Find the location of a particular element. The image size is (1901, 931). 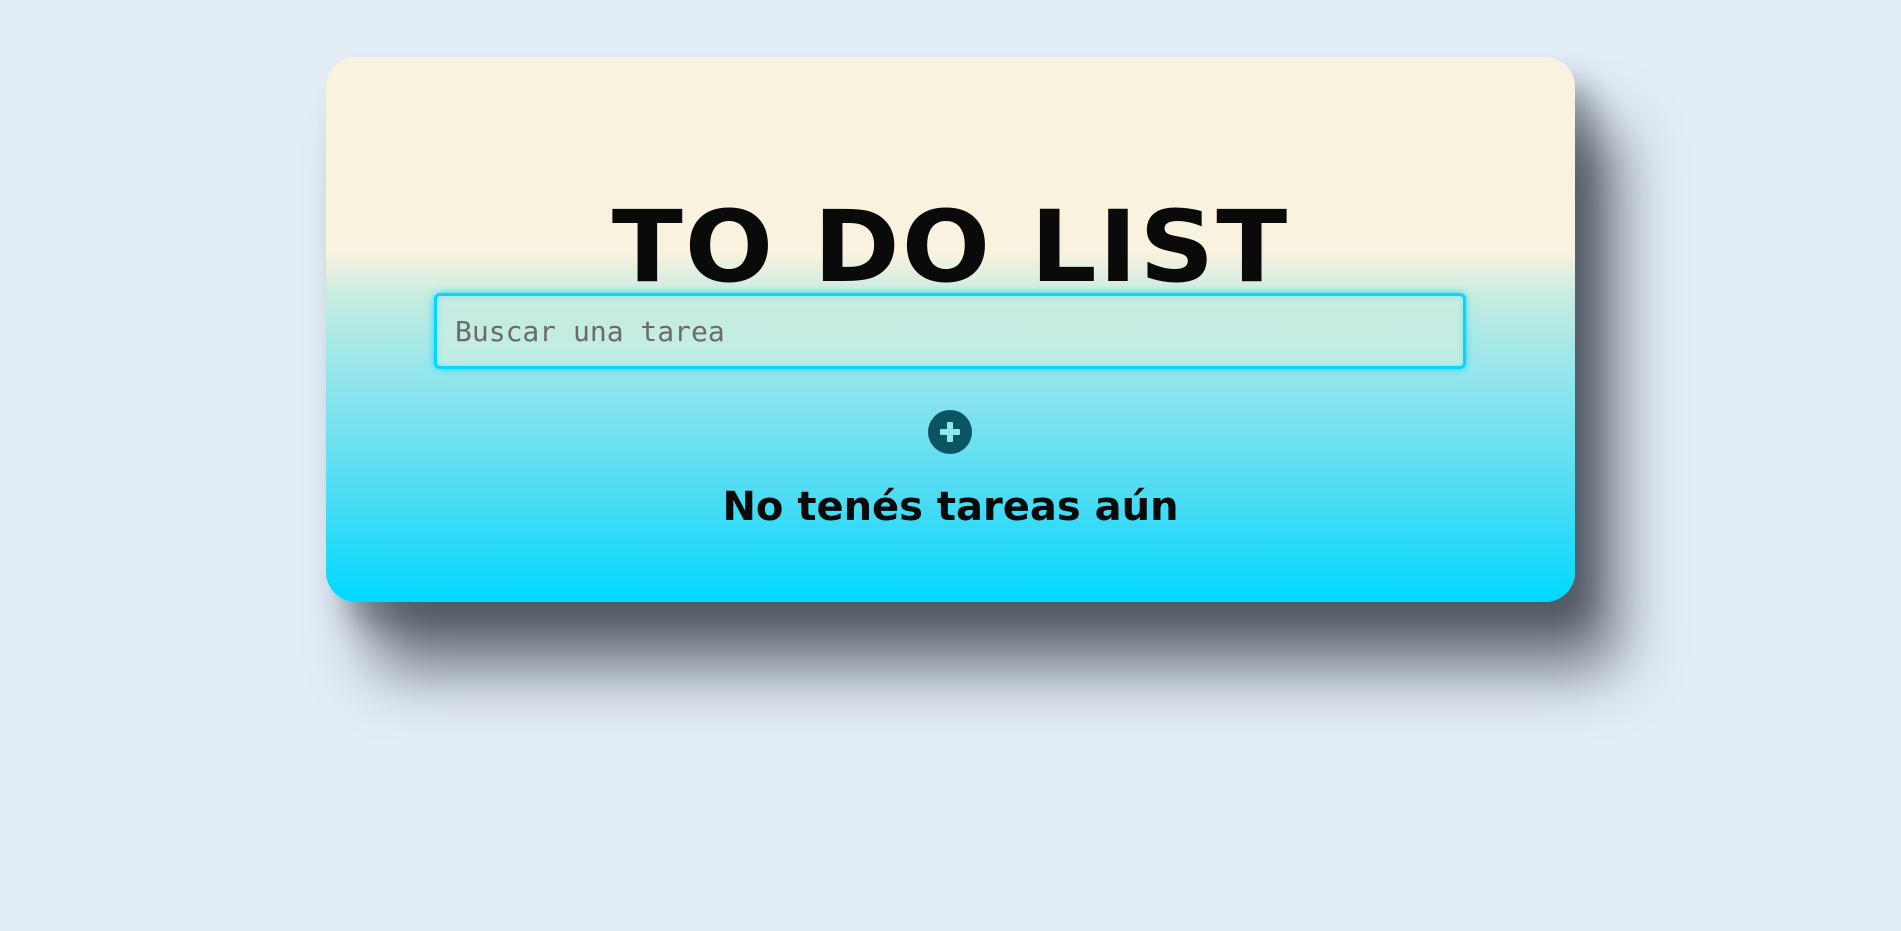

plus-icon is located at coordinates (950, 432).